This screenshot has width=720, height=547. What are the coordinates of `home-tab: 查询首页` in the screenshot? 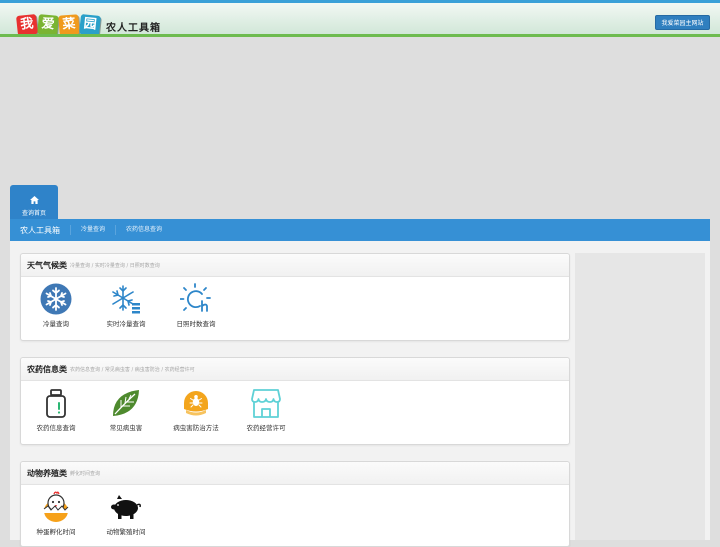 It's located at (34, 203).